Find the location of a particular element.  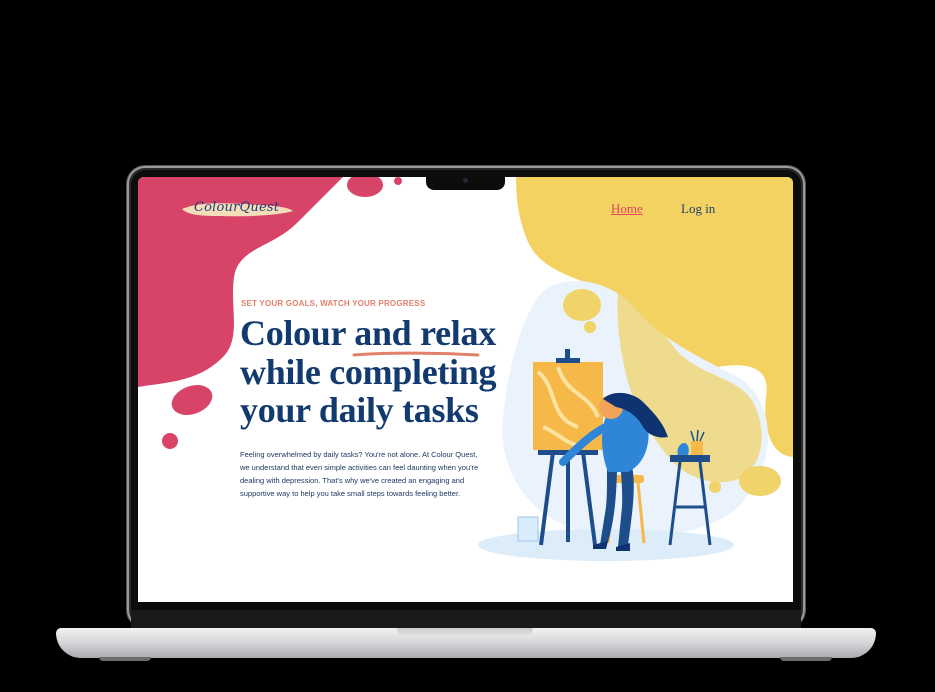

yellow-dot-small is located at coordinates (590, 327).